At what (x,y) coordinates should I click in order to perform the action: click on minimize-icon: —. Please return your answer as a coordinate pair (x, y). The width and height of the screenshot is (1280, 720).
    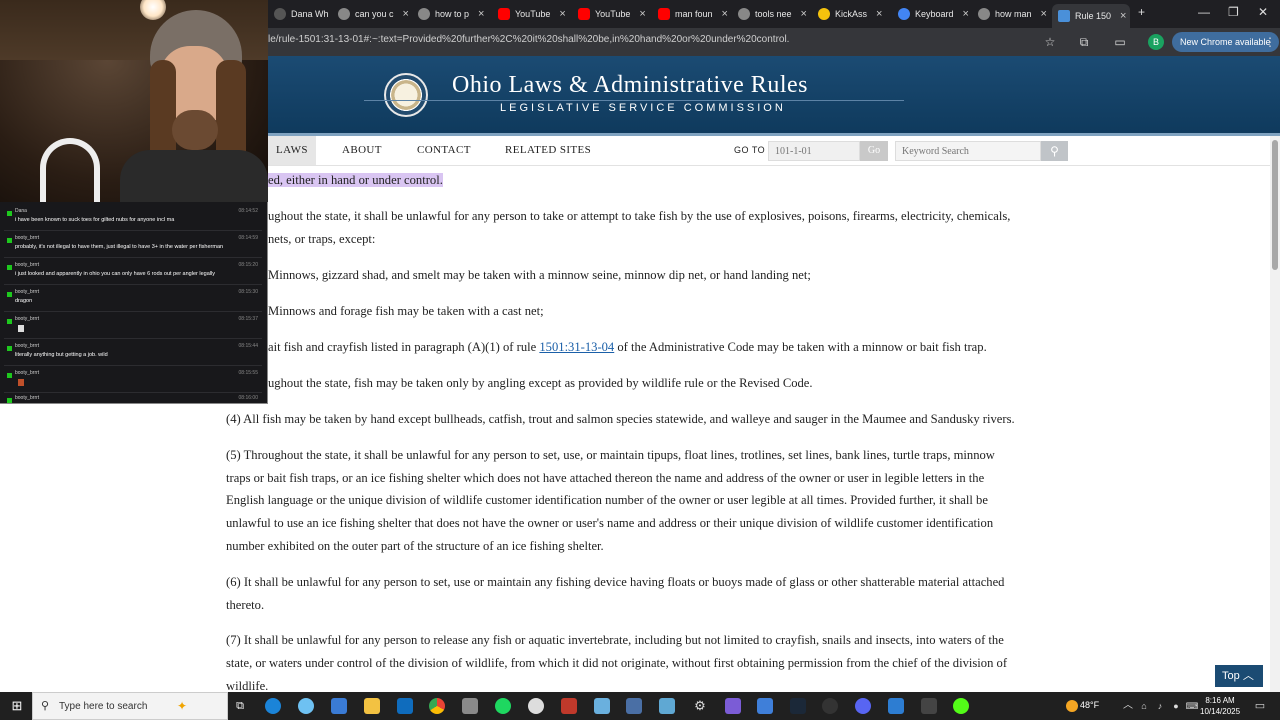
    Looking at the image, I should click on (1204, 12).